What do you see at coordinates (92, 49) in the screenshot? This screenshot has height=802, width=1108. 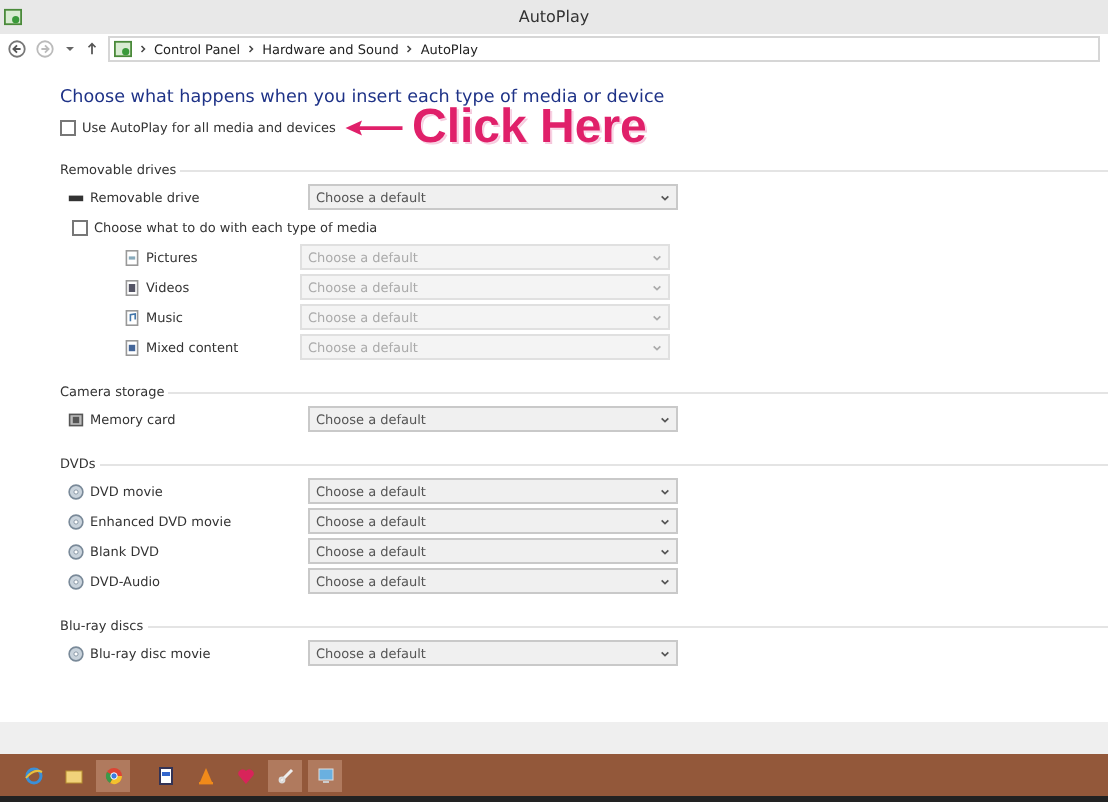 I see `up-icon` at bounding box center [92, 49].